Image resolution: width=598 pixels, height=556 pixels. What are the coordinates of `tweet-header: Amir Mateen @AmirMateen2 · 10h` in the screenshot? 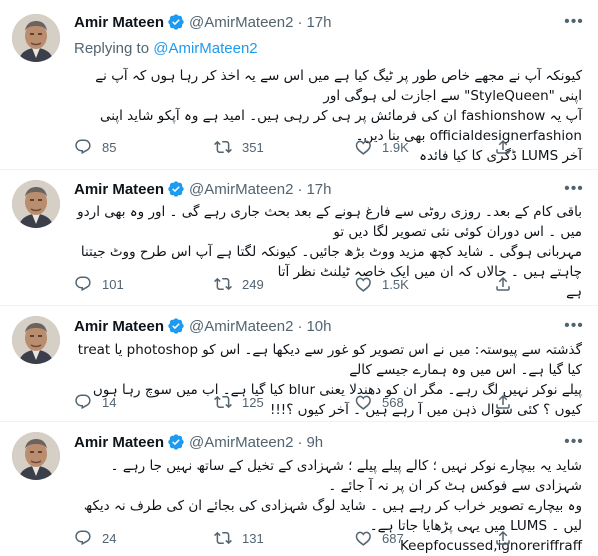 It's located at (203, 326).